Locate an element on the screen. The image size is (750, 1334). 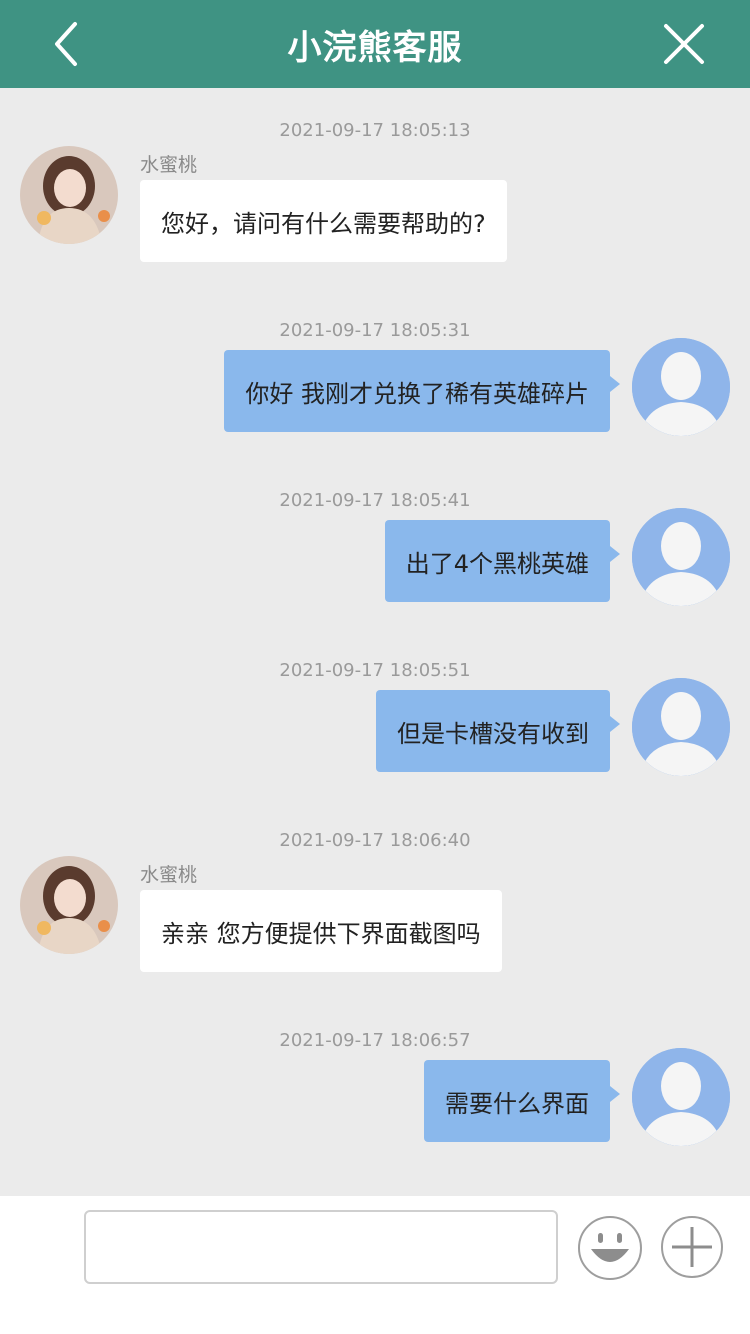
close-icon is located at coordinates (684, 44).